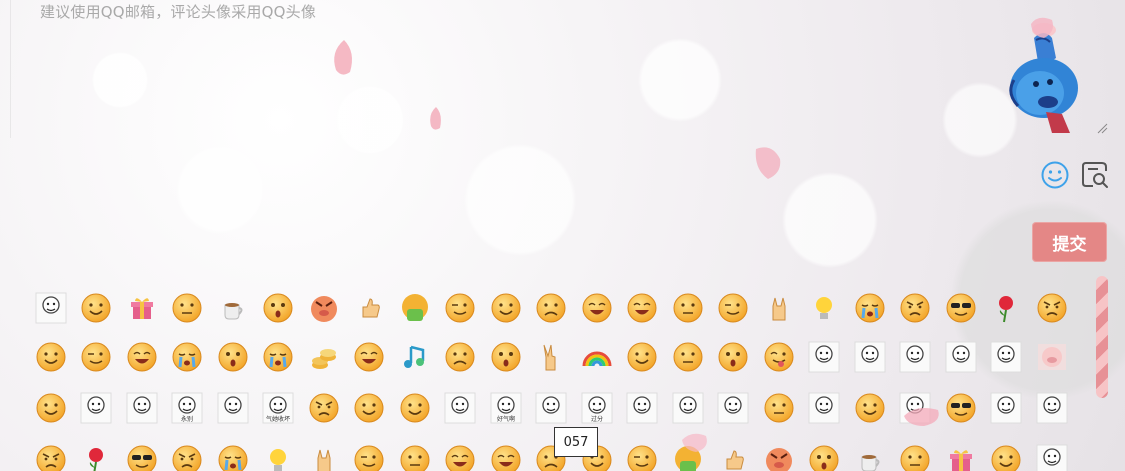 The height and width of the screenshot is (471, 1125). Describe the element at coordinates (870, 408) in the screenshot. I see `emoji-wave-blob` at that location.